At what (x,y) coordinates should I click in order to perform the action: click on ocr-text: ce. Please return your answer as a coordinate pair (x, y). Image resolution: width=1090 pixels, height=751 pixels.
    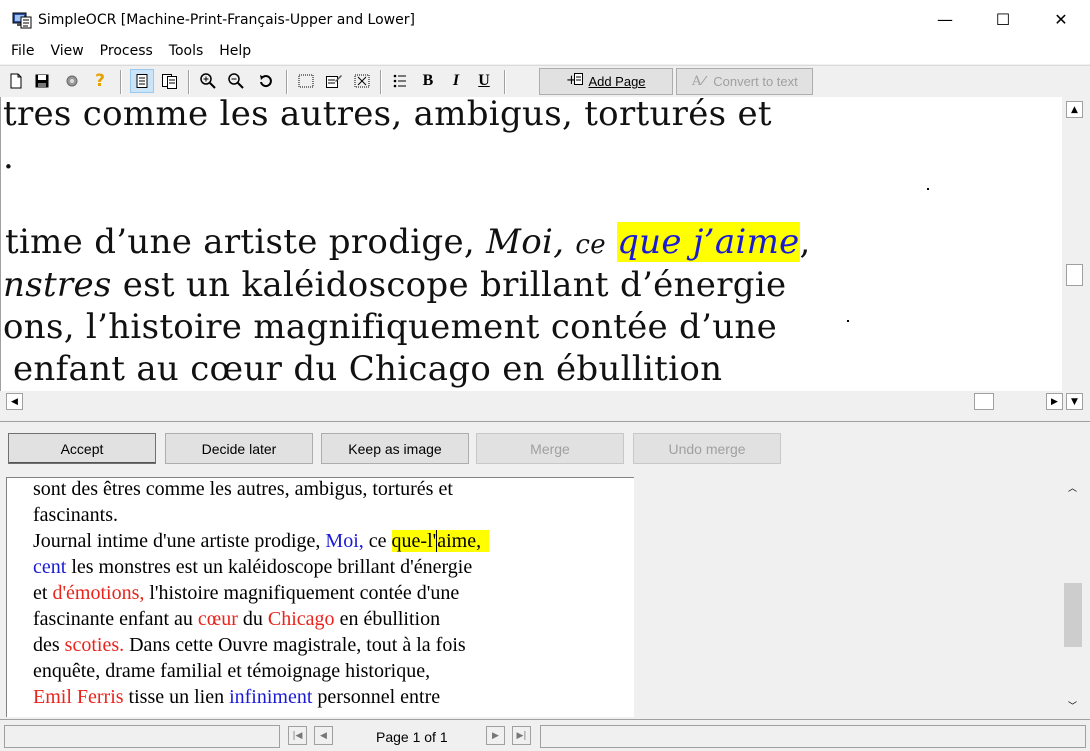
    Looking at the image, I should click on (377, 541).